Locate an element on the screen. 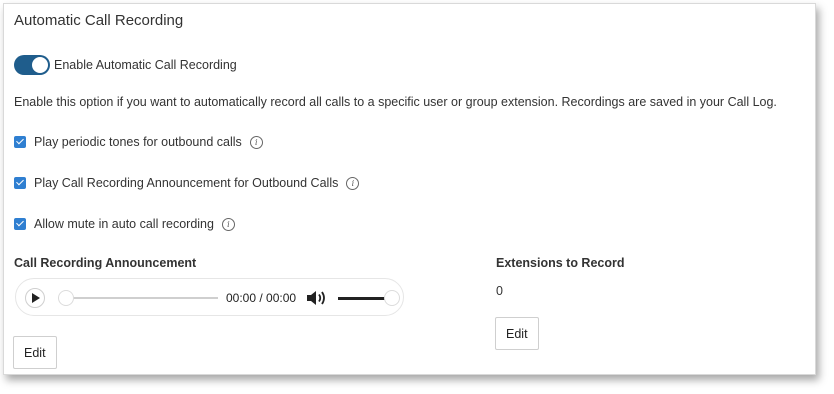 The width and height of the screenshot is (834, 394). allow-mute-checkbox is located at coordinates (20, 224).